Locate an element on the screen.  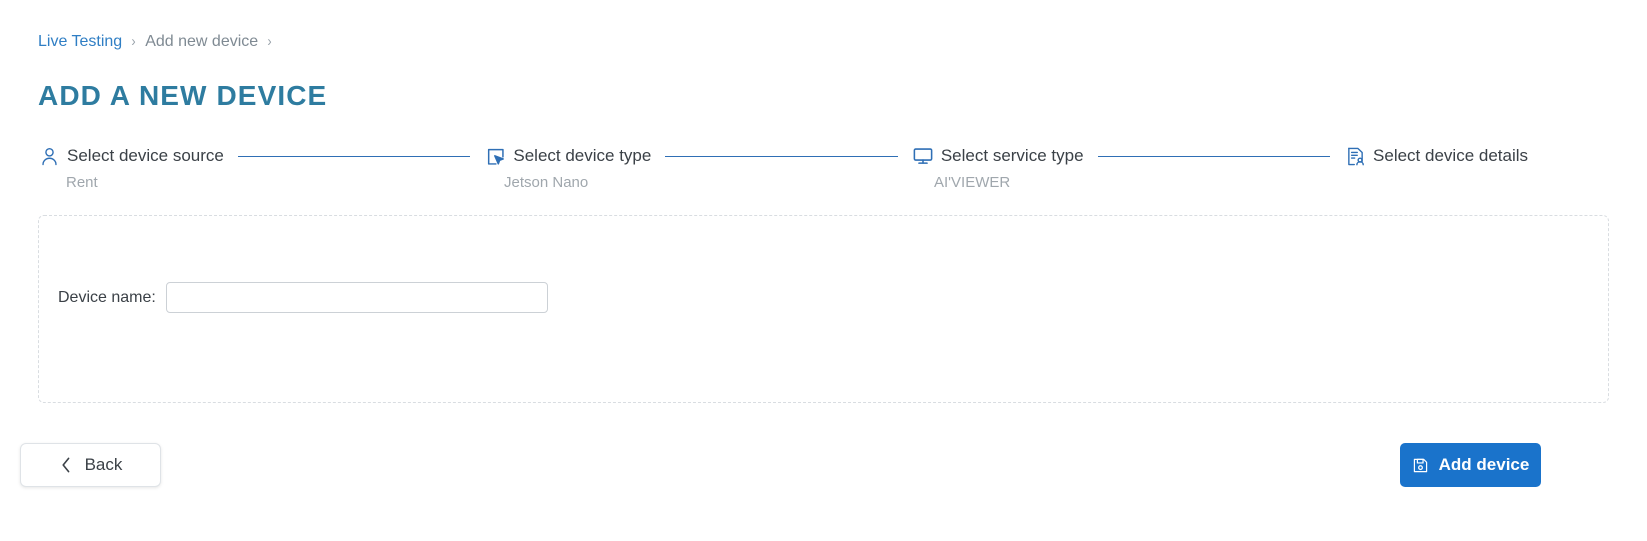
breadcrumb: Live Testing › Add new device › is located at coordinates (159, 42).